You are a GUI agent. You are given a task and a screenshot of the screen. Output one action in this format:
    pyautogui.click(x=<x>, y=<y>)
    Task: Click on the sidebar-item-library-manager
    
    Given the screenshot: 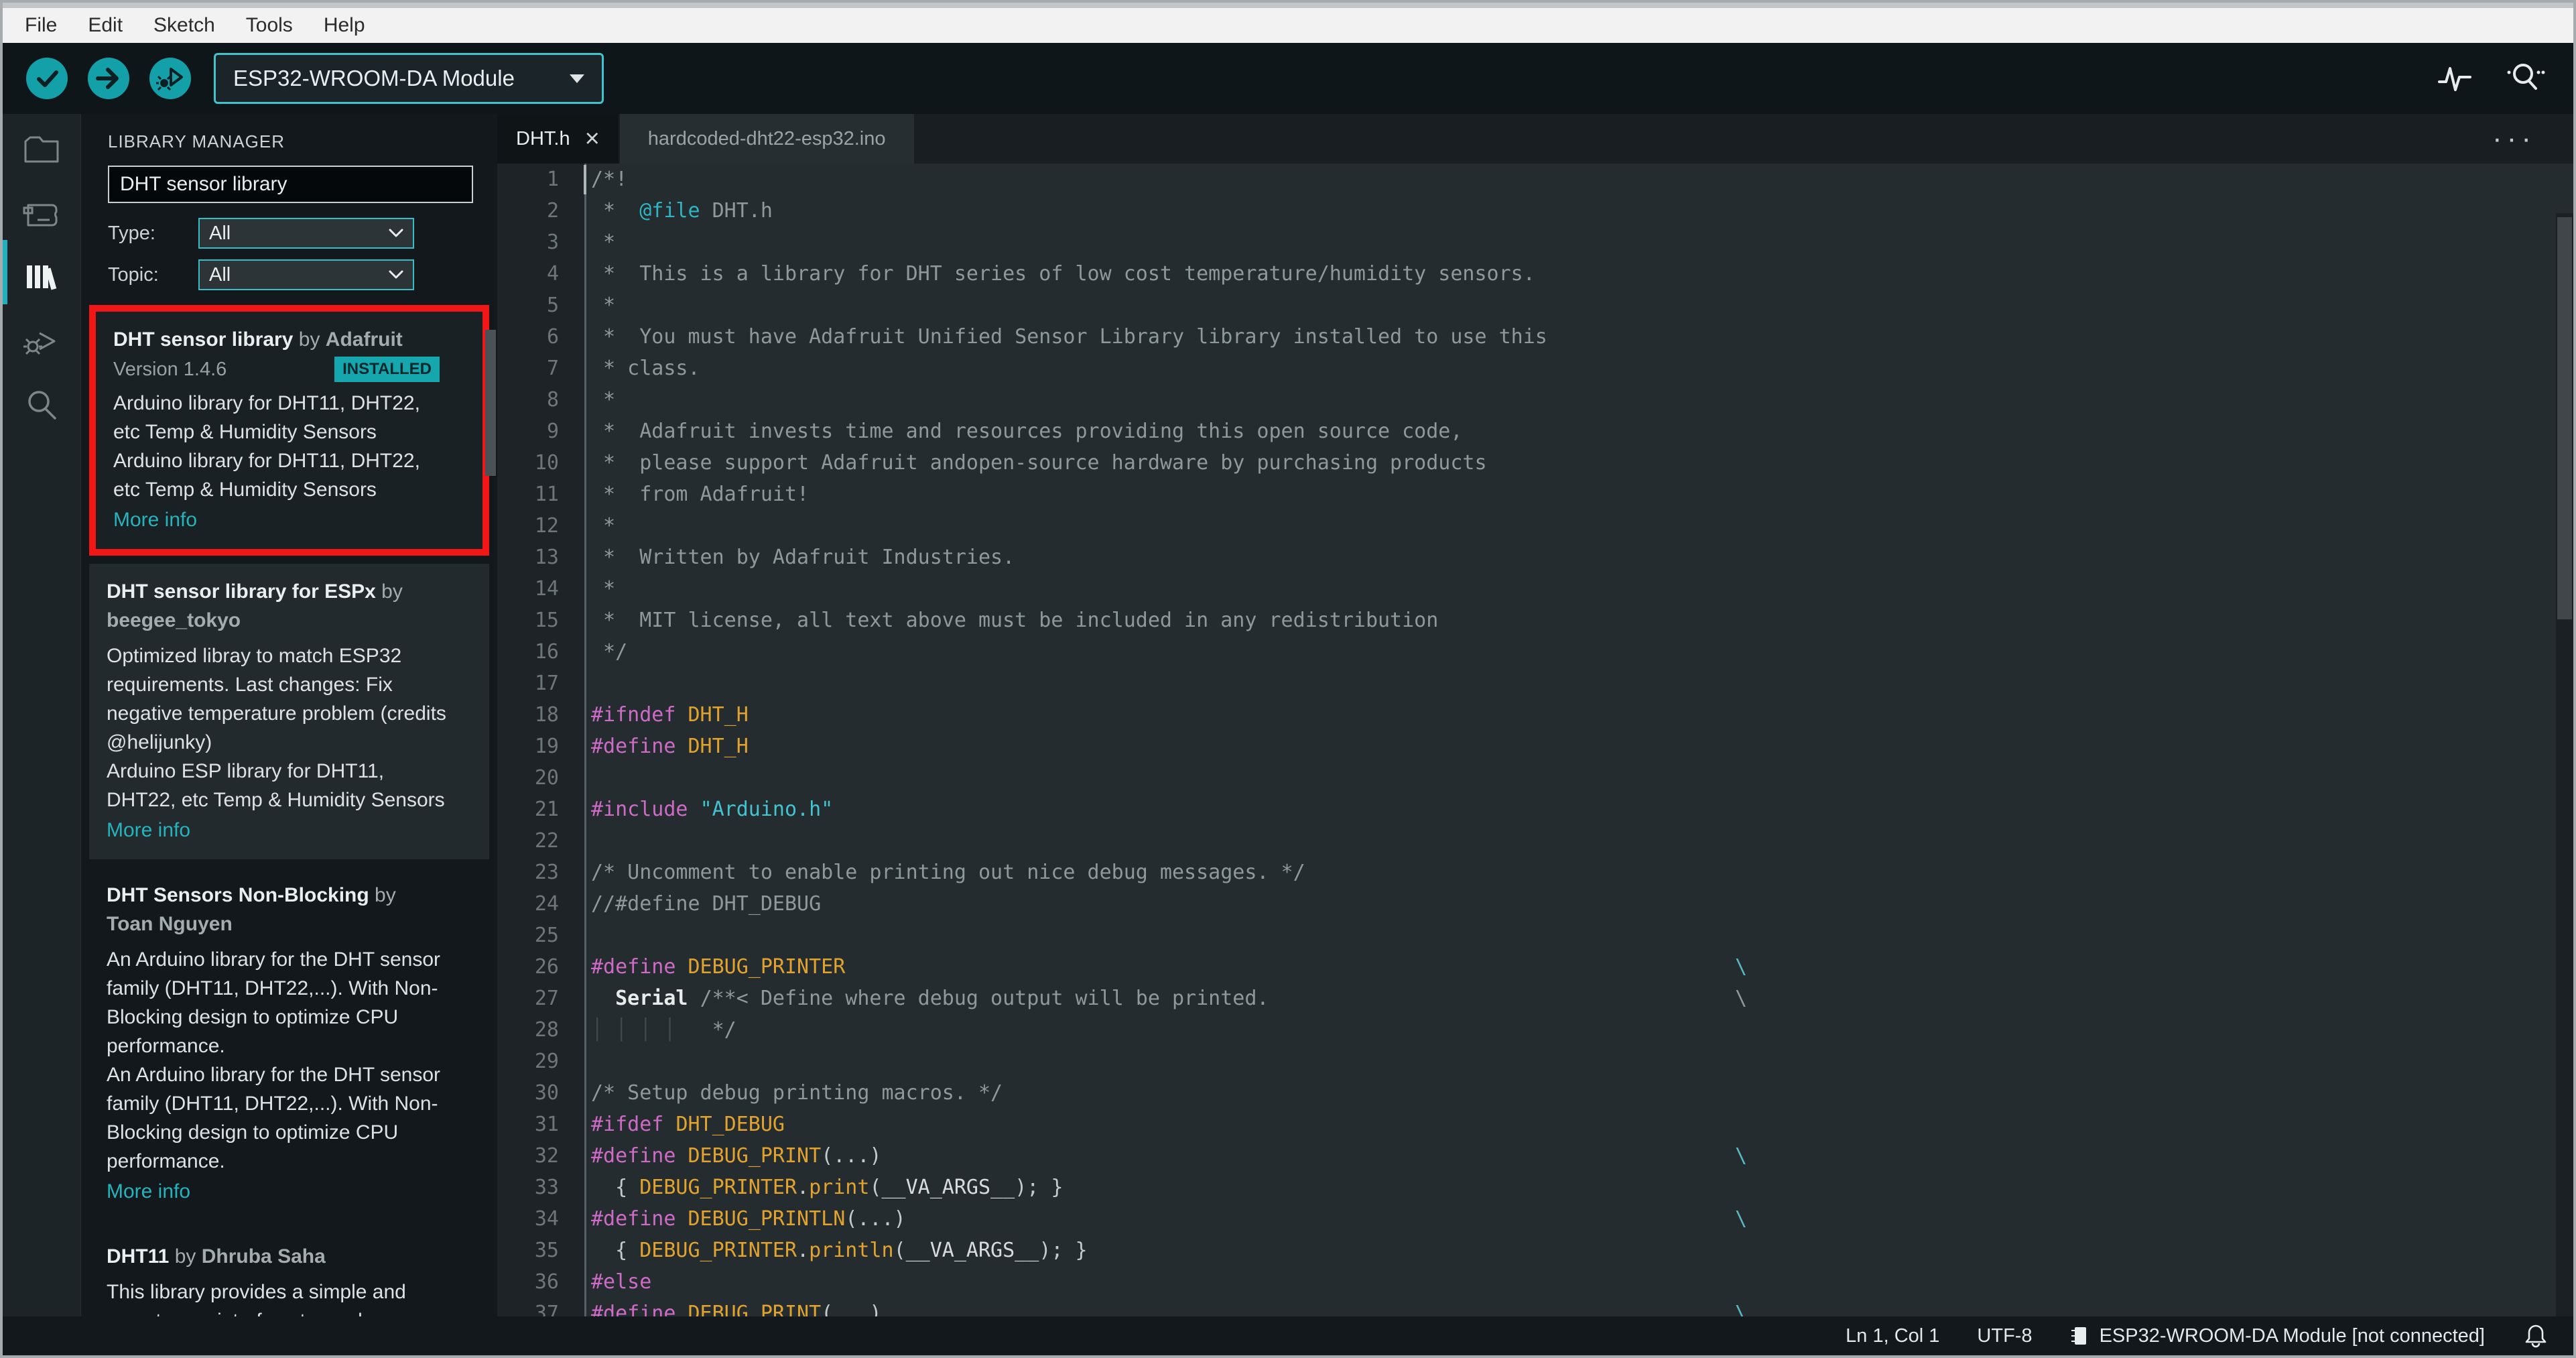 What is the action you would take?
    pyautogui.click(x=41, y=277)
    